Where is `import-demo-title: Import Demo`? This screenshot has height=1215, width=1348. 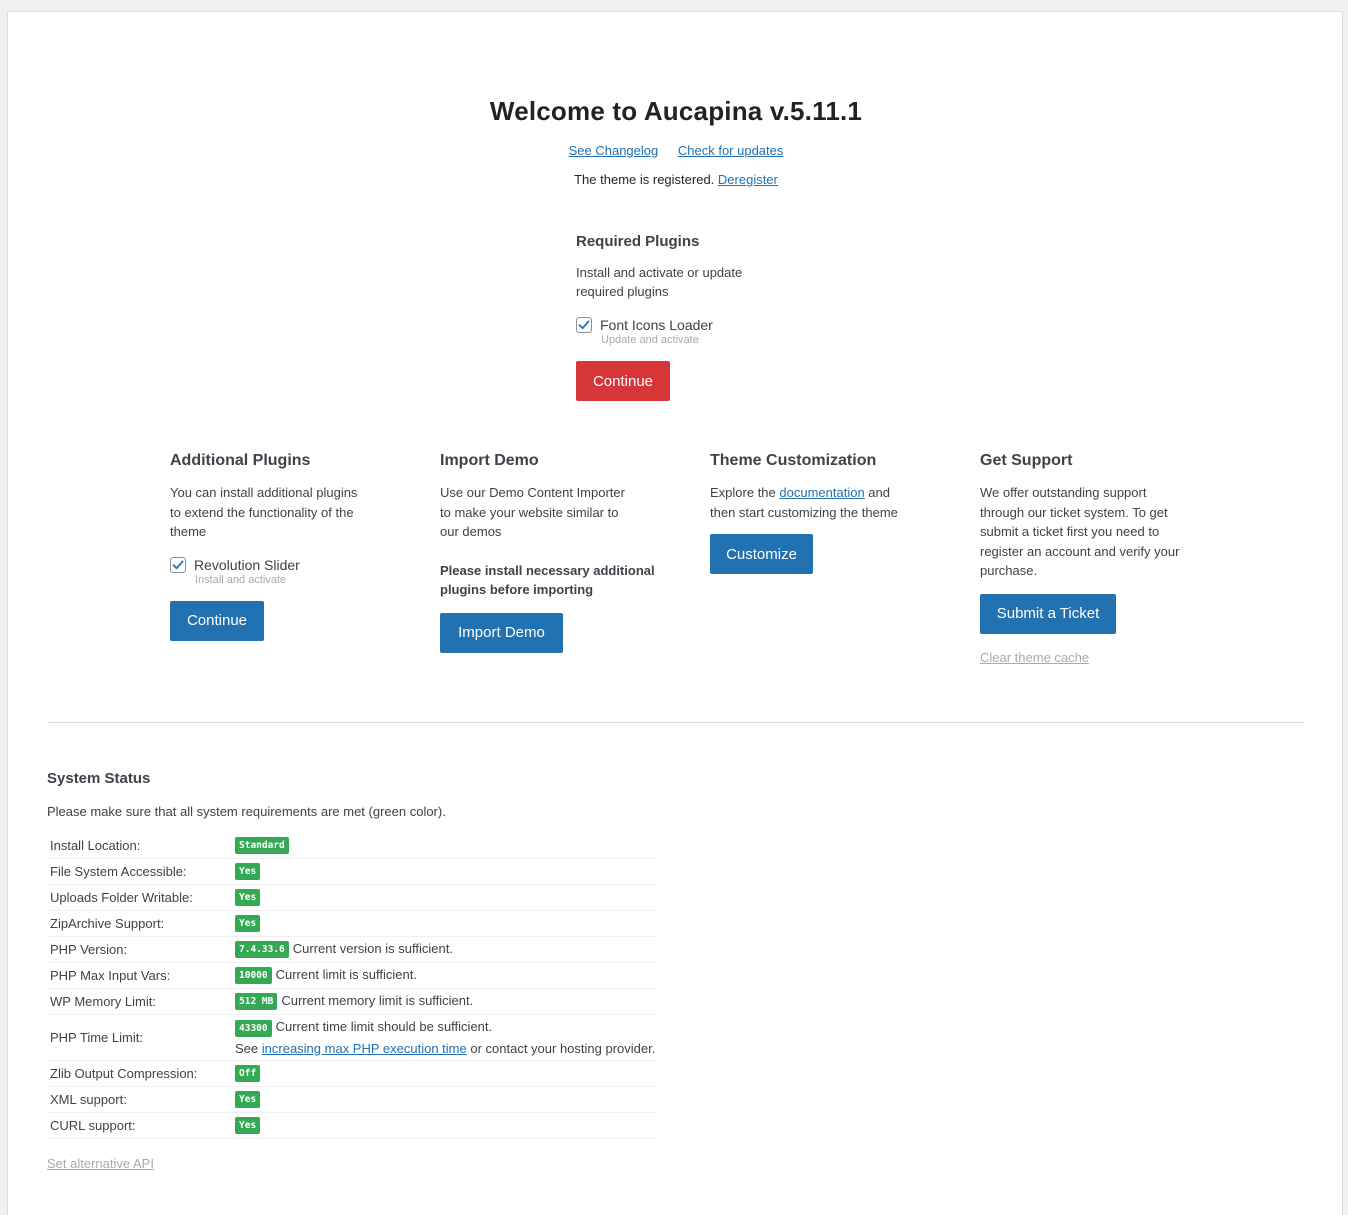
import-demo-title: Import Demo is located at coordinates (489, 460).